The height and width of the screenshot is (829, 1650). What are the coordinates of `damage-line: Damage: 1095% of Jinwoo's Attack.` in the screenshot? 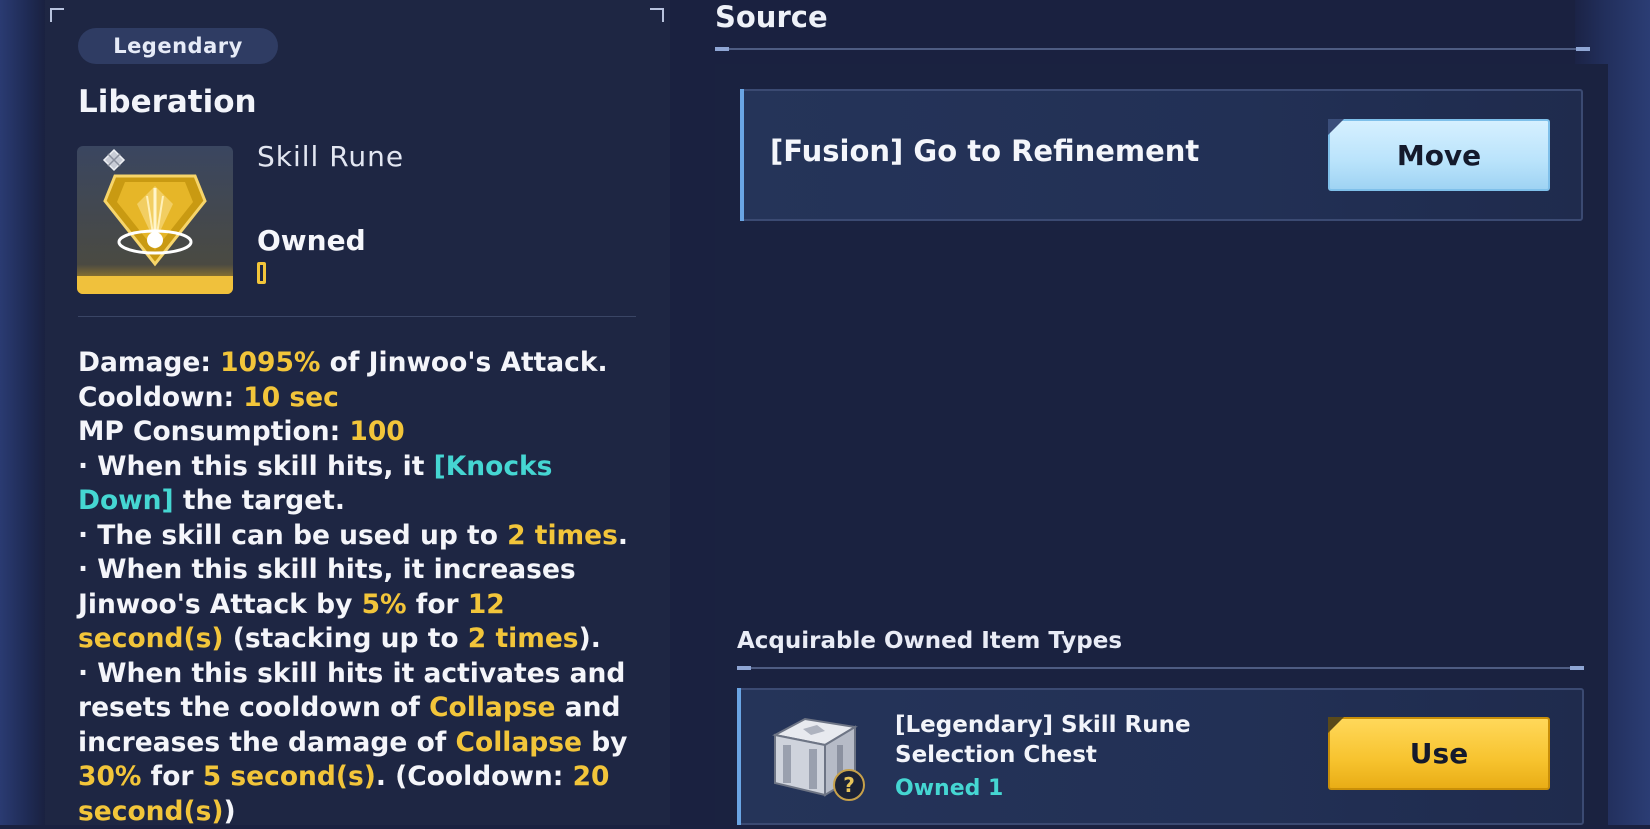 It's located at (363, 363).